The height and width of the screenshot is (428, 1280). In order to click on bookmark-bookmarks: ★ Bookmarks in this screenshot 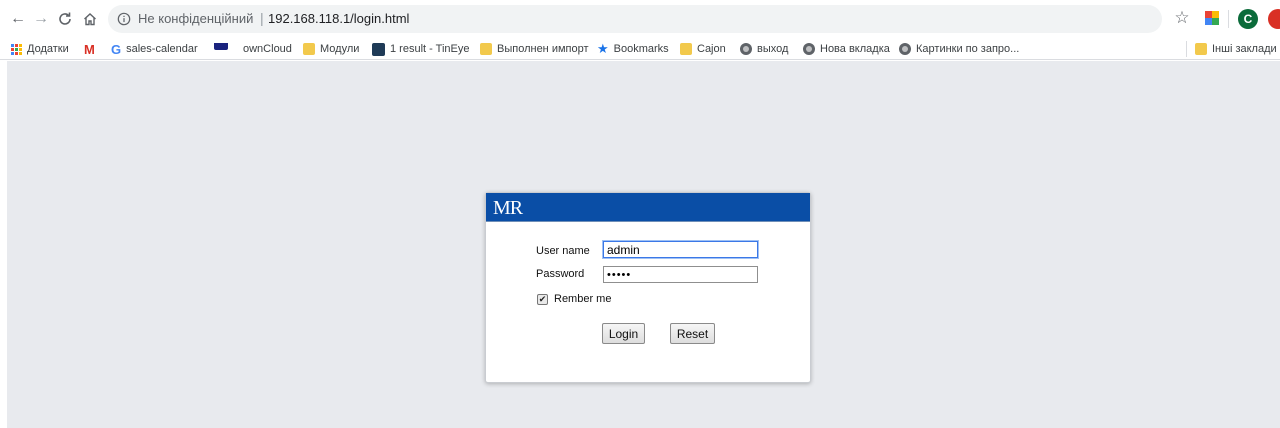, I will do `click(633, 49)`.